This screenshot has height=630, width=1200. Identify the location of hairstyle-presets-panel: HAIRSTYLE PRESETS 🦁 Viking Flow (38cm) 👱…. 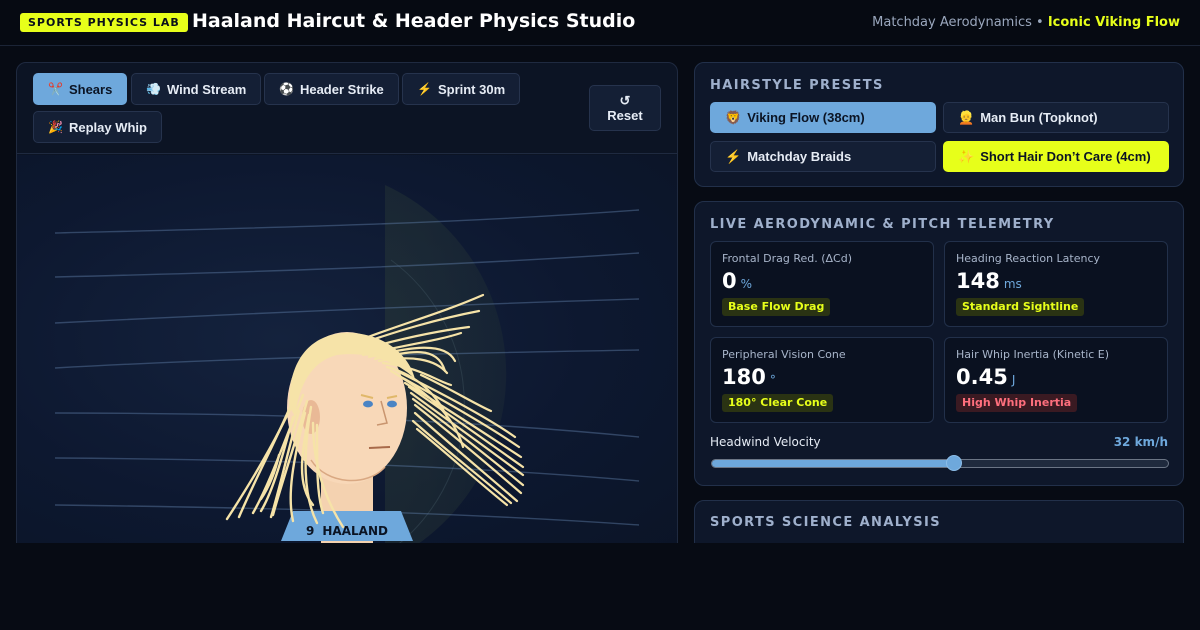
(939, 124).